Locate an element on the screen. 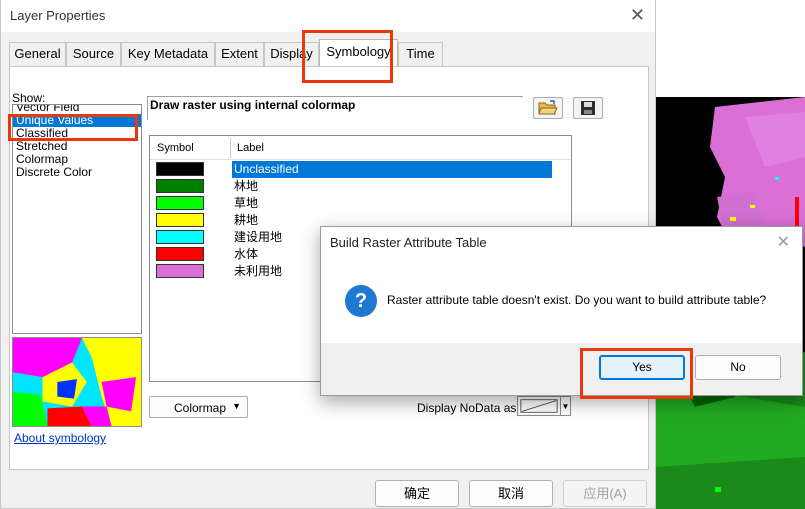 This screenshot has width=805, height=509. table-header: Symbol Label is located at coordinates (360, 148).